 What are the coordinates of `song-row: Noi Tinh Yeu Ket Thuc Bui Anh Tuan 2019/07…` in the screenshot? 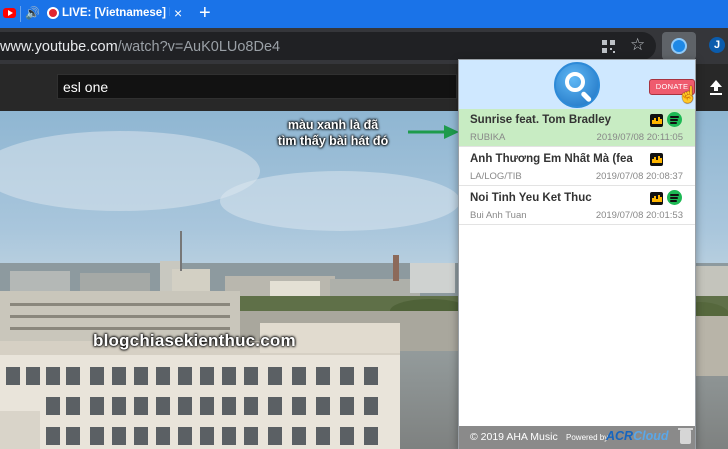 It's located at (577, 206).